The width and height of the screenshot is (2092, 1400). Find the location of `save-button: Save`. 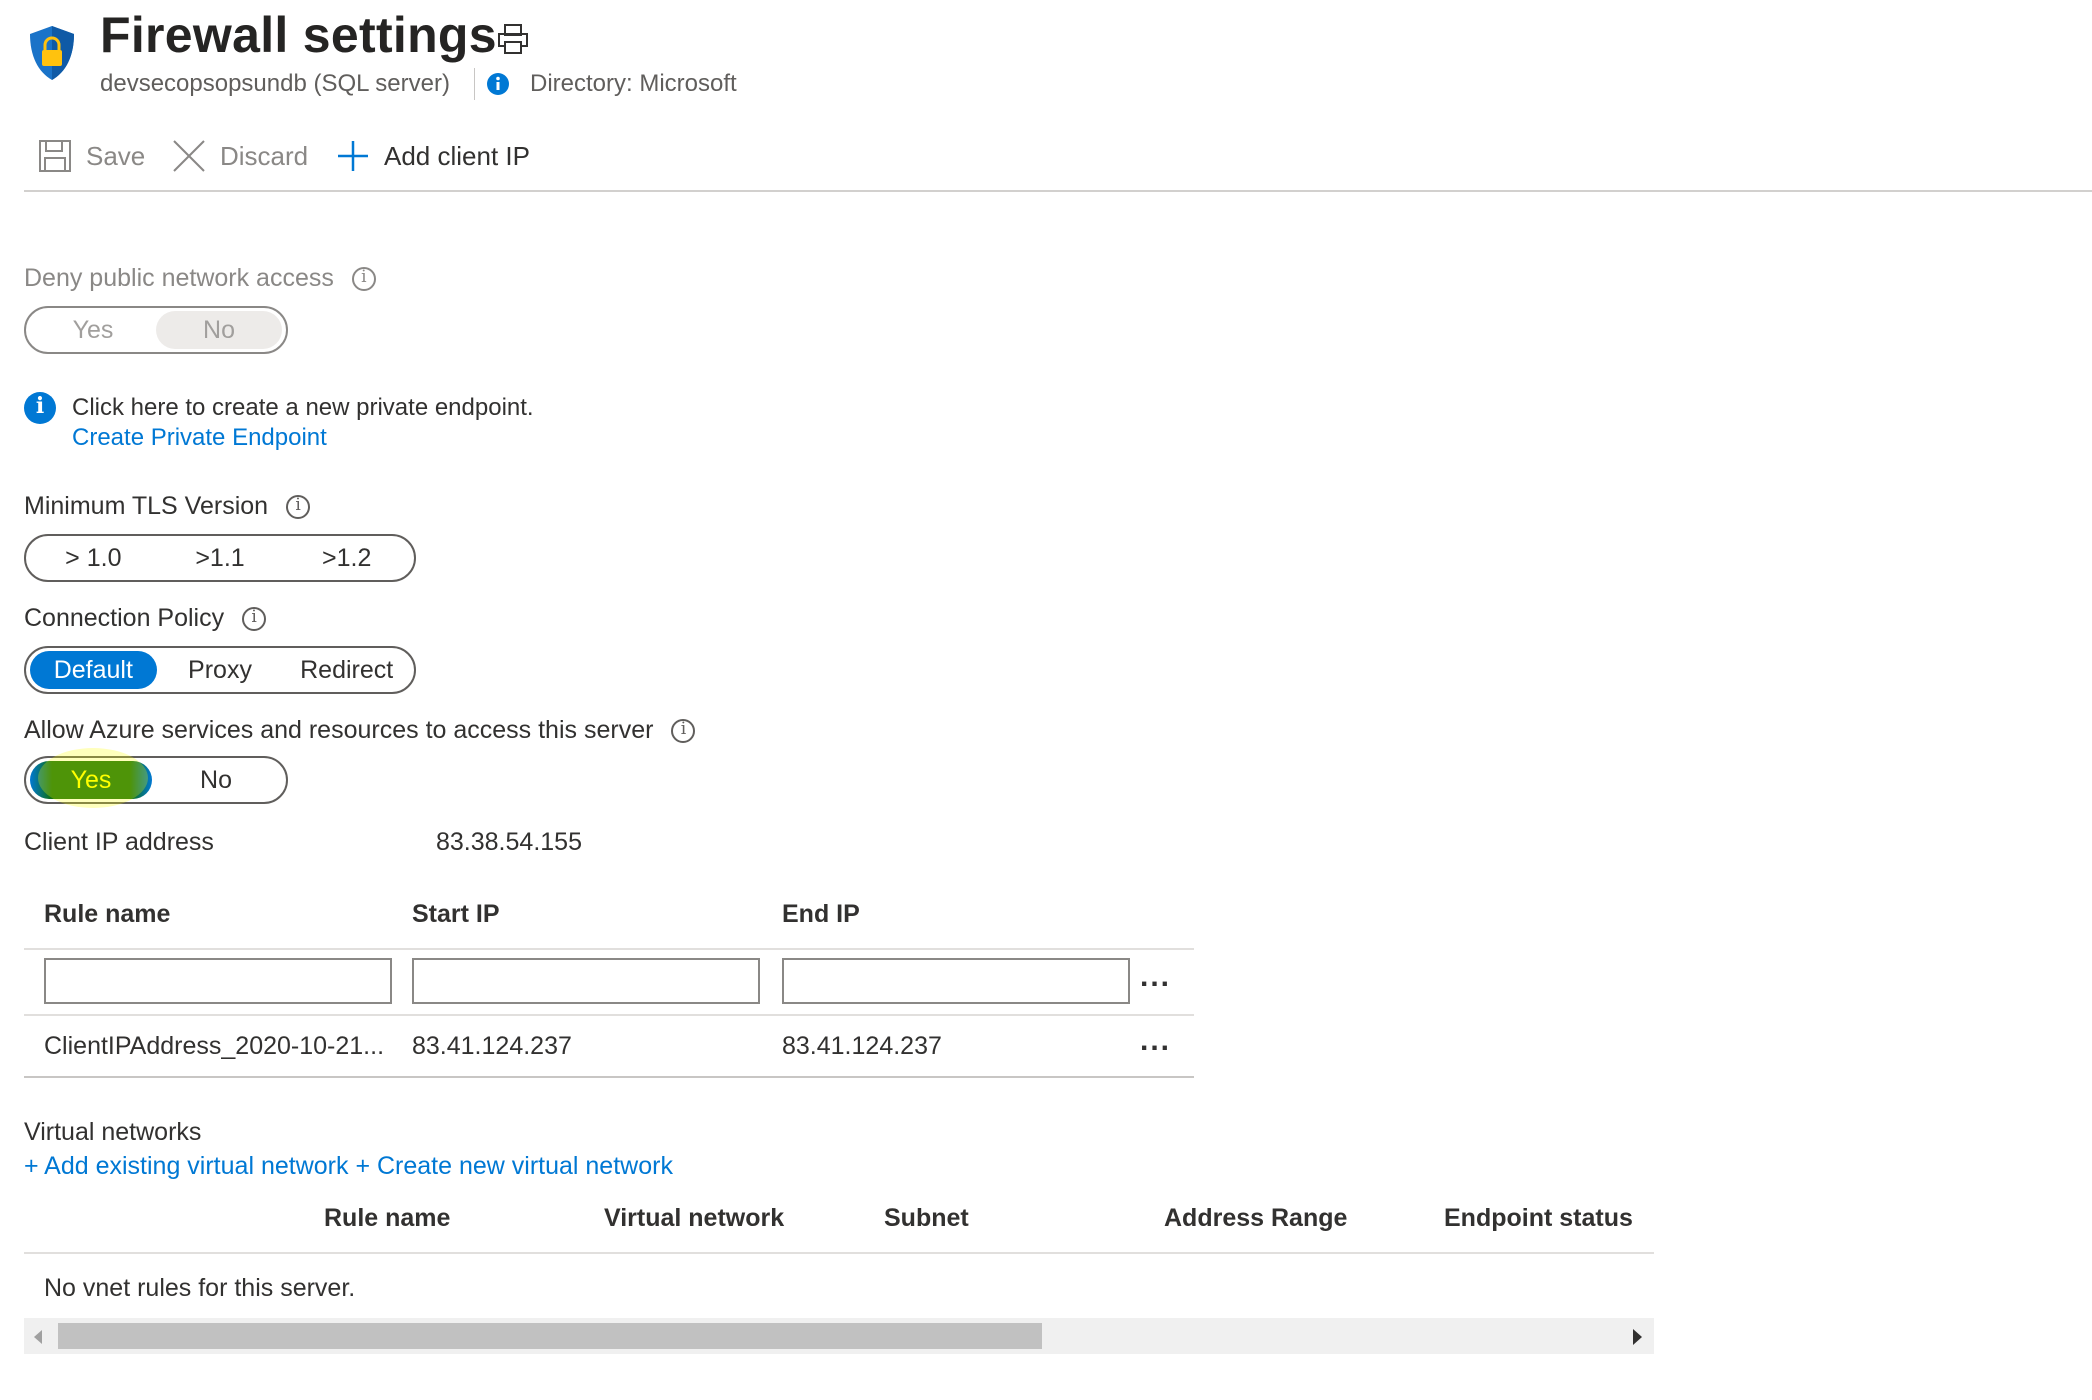

save-button: Save is located at coordinates (91, 156).